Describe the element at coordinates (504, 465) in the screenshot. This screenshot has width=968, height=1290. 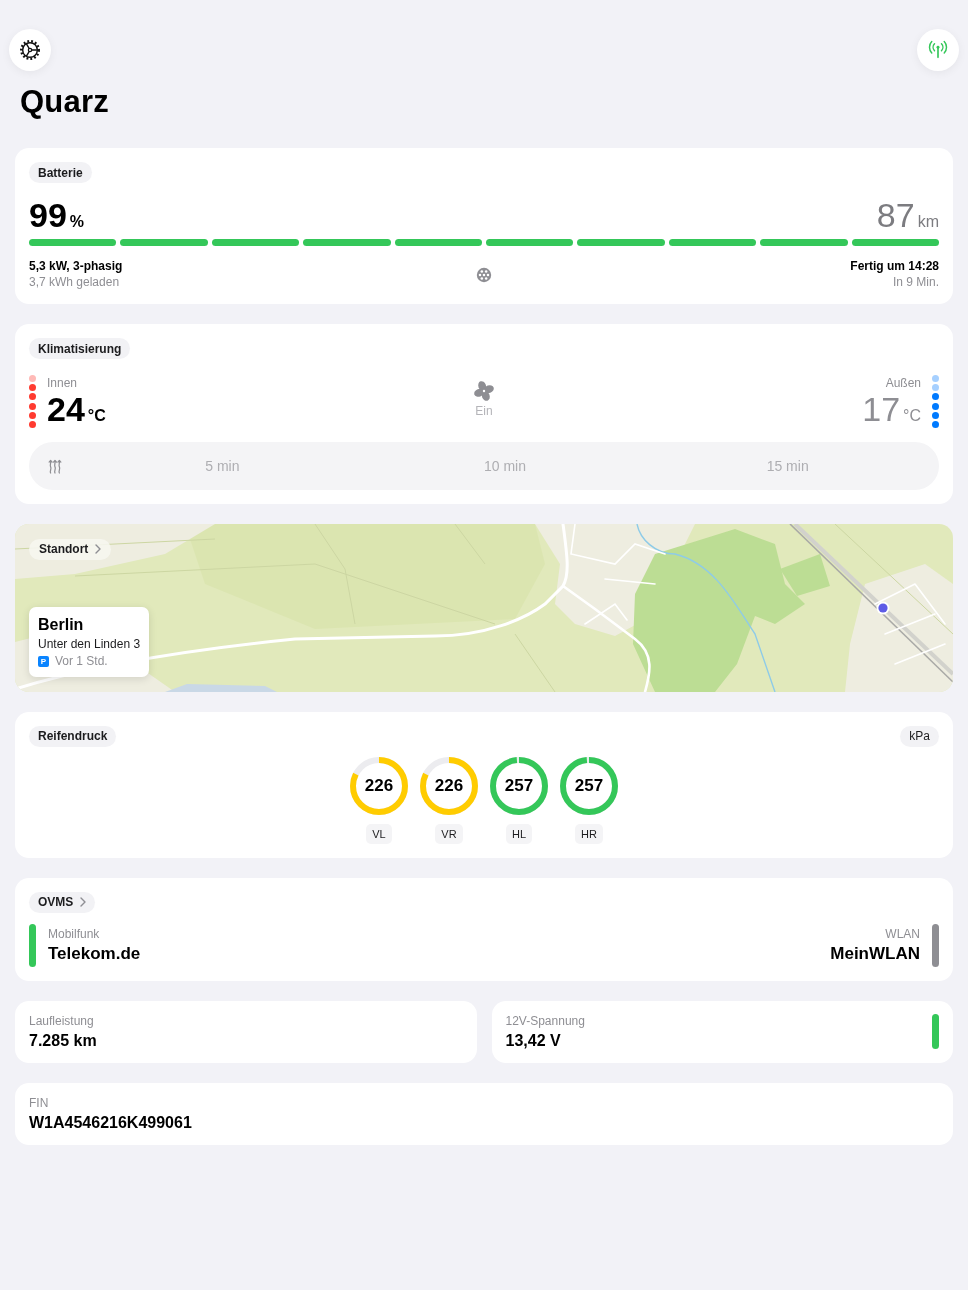
I see `timer-option: 10 min` at that location.